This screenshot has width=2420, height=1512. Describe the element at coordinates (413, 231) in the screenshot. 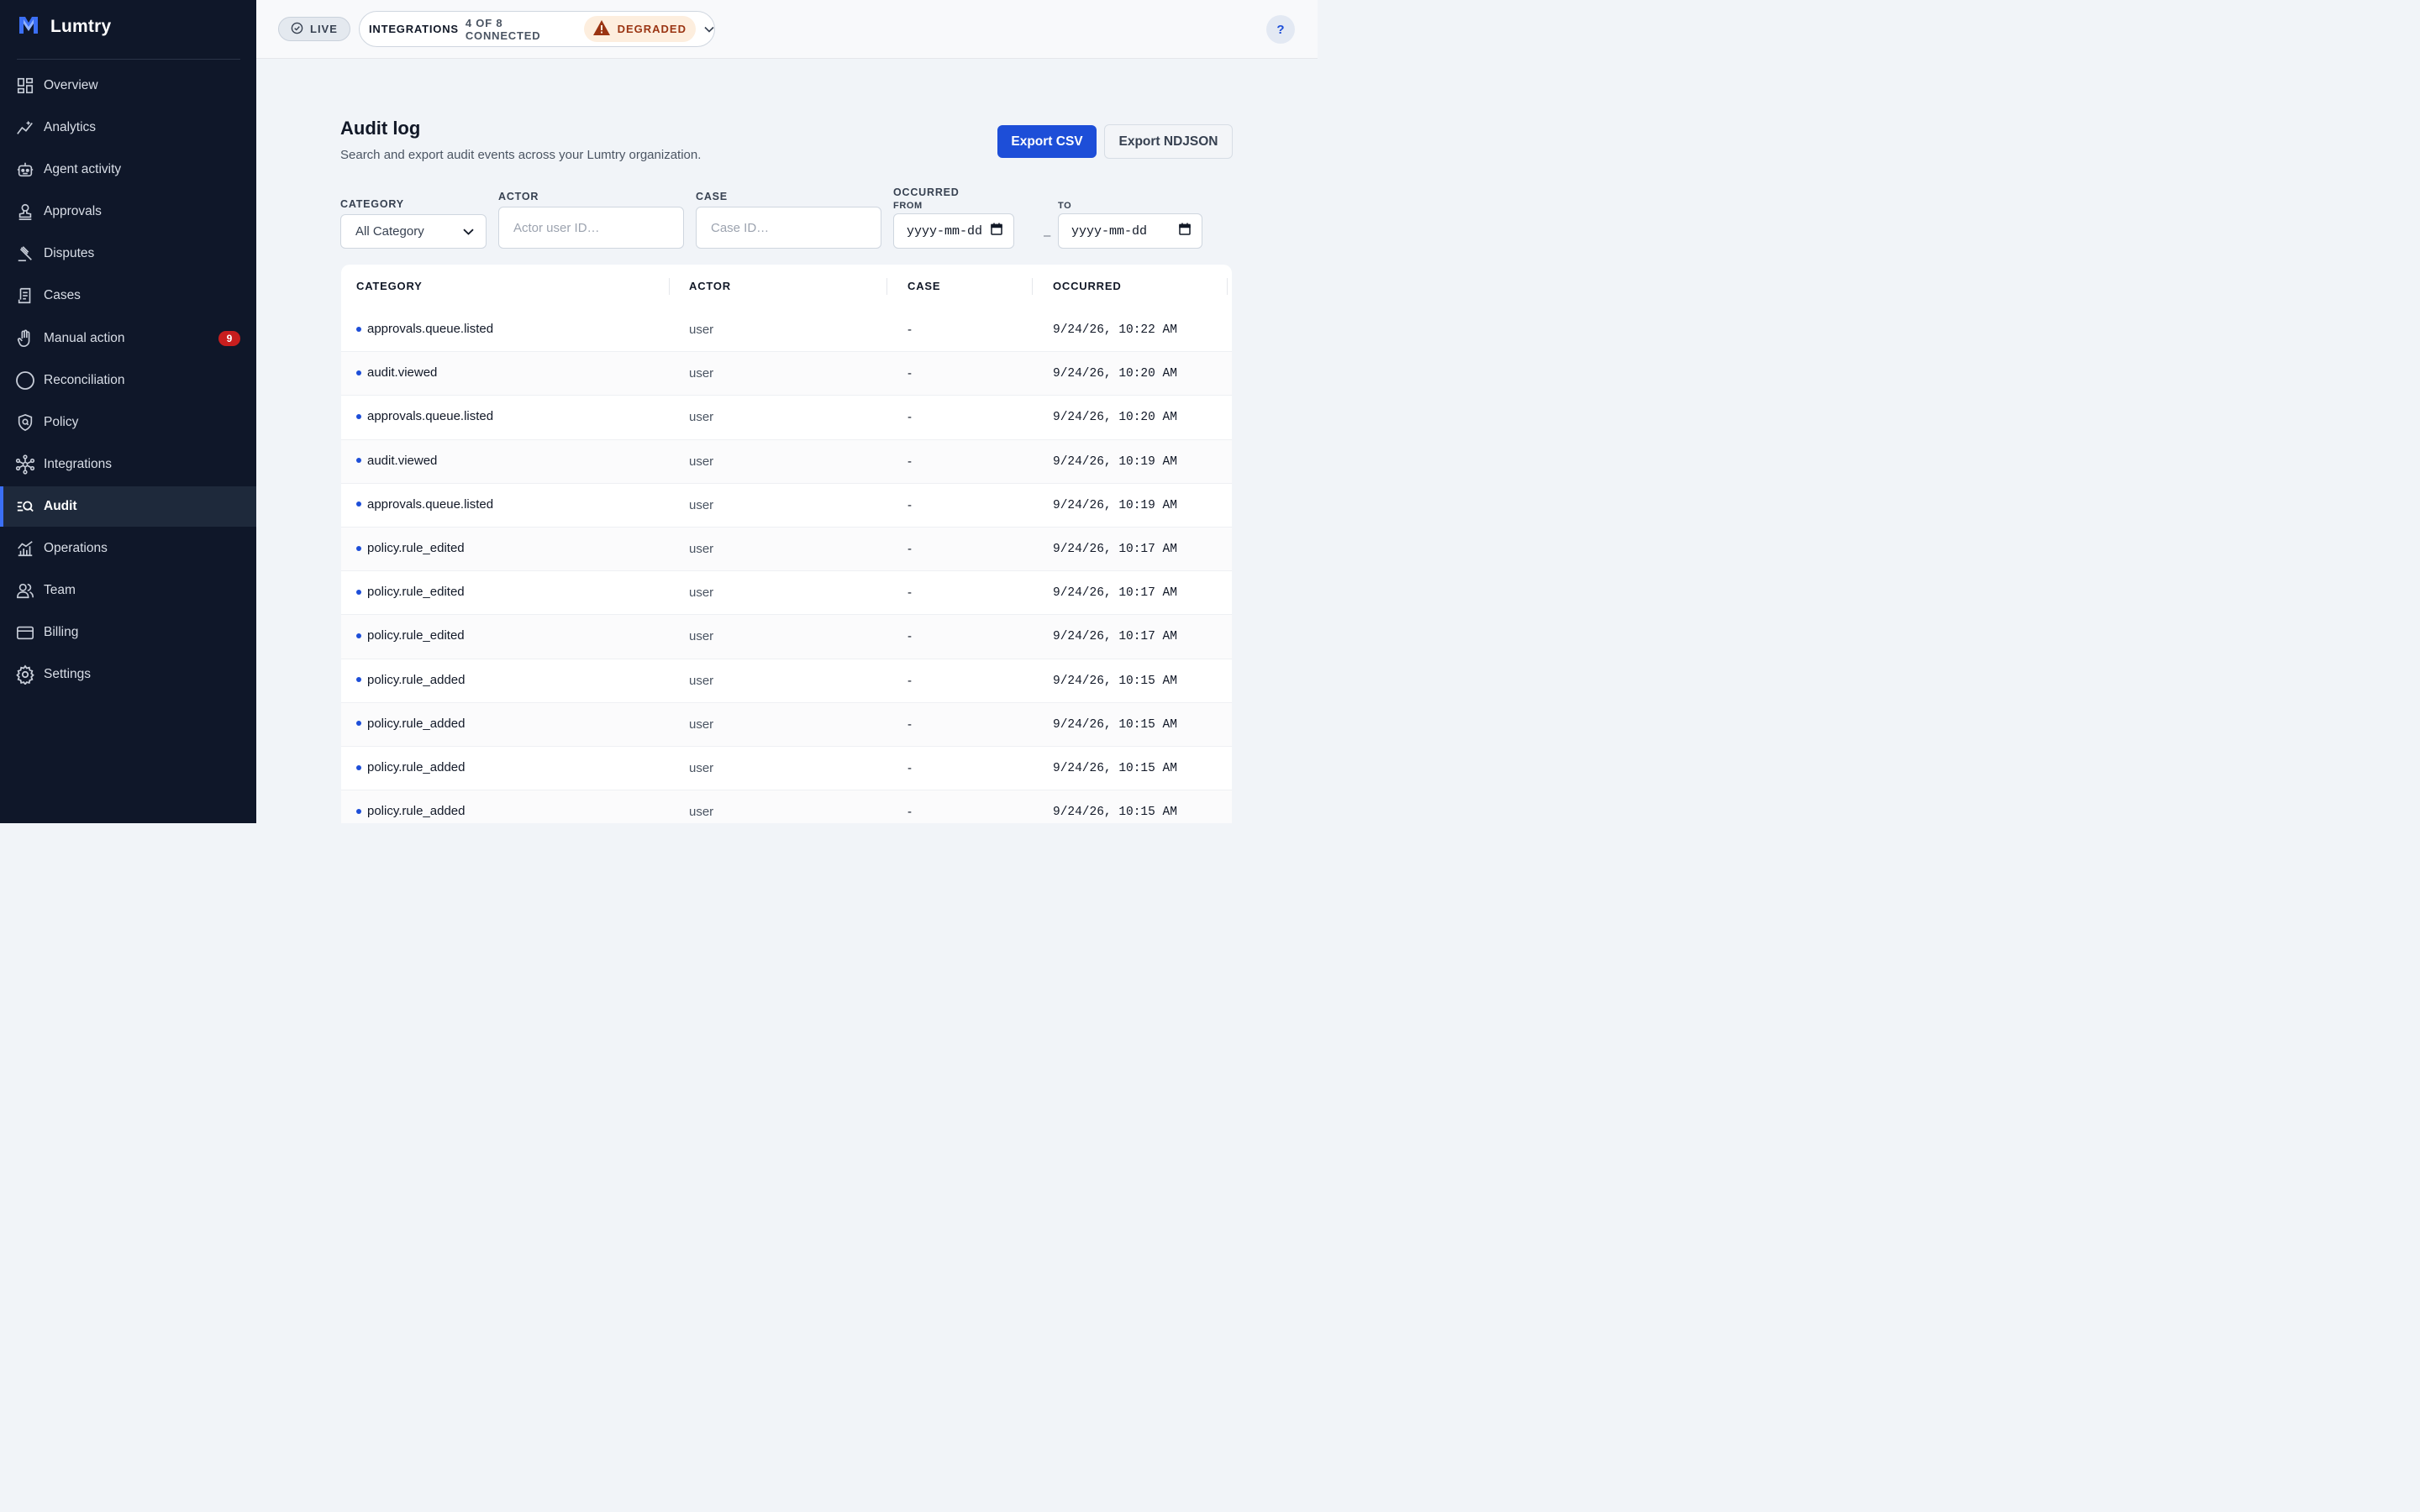

I see `category-select: All Category` at that location.